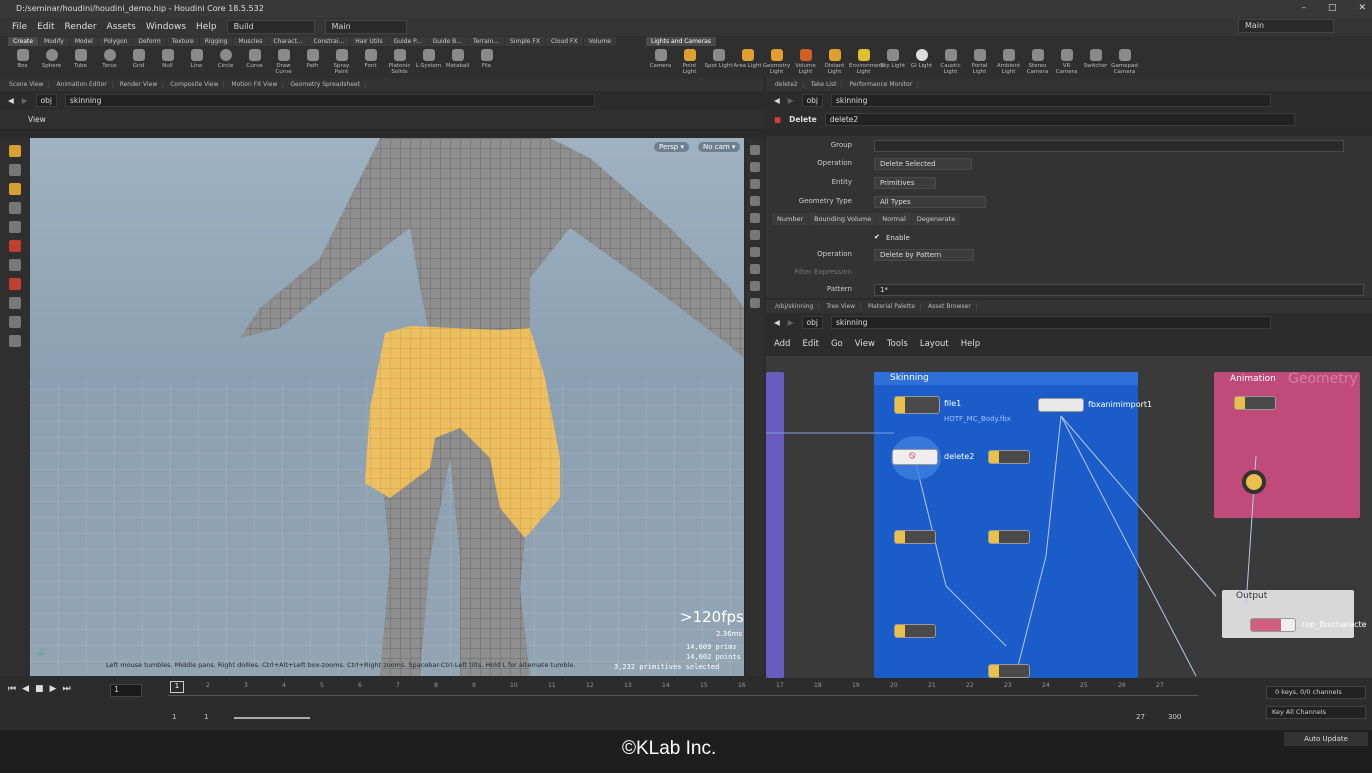  Describe the element at coordinates (1109, 146) in the screenshot. I see `group-field` at that location.